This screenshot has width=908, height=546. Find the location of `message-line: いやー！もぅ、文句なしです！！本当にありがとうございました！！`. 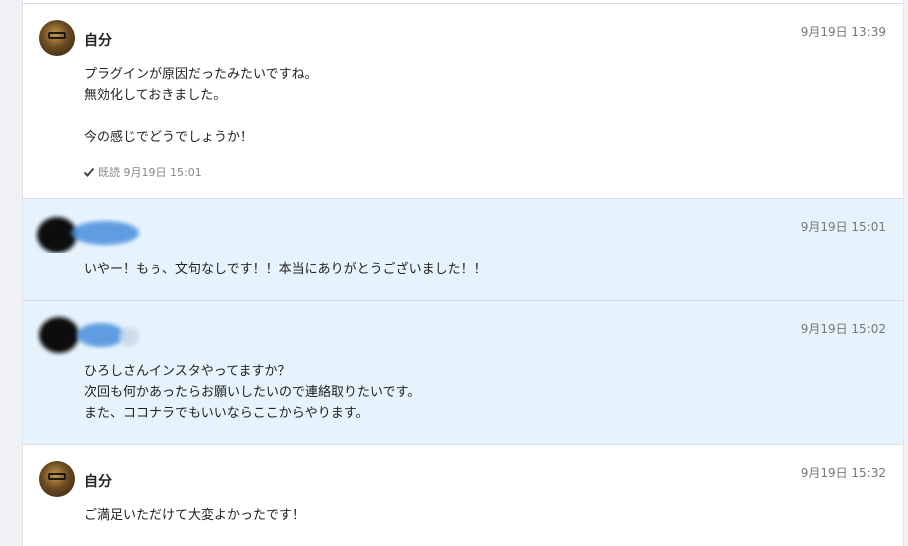

message-line: いやー！もぅ、文句なしです！！本当にありがとうございました！！ is located at coordinates (285, 269).